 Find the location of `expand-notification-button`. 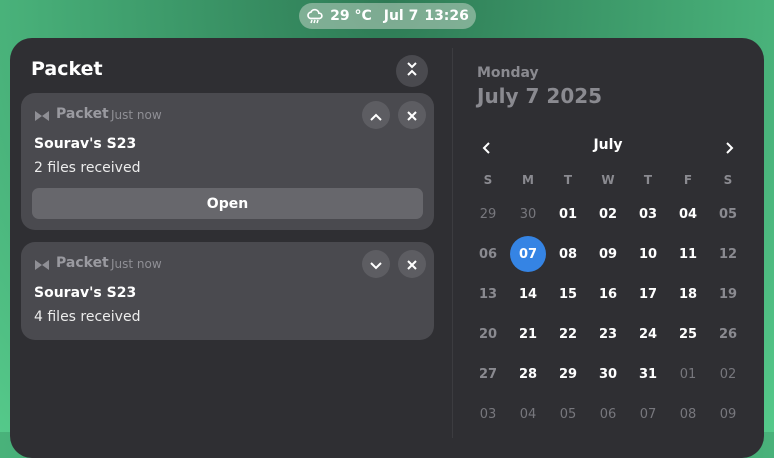

expand-notification-button is located at coordinates (376, 264).